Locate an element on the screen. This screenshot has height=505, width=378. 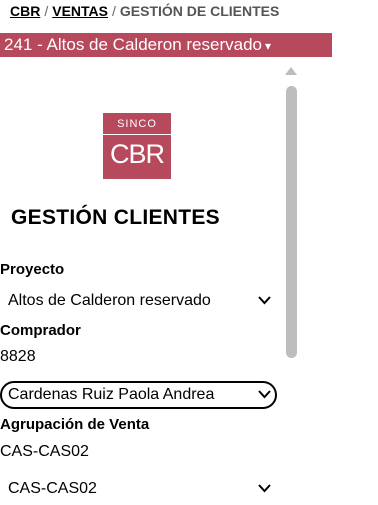
agrupacion-select-value: CAS-CAS02 is located at coordinates (52, 488).